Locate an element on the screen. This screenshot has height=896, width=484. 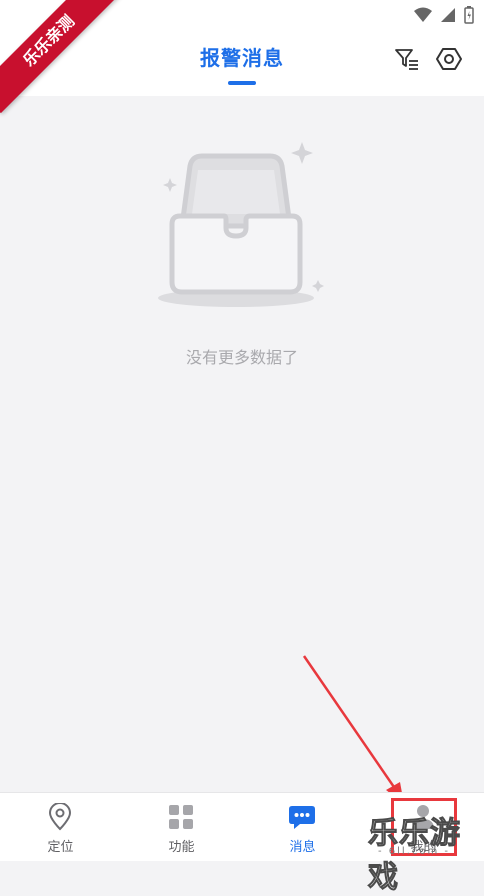
location-pin-icon is located at coordinates (60, 817).